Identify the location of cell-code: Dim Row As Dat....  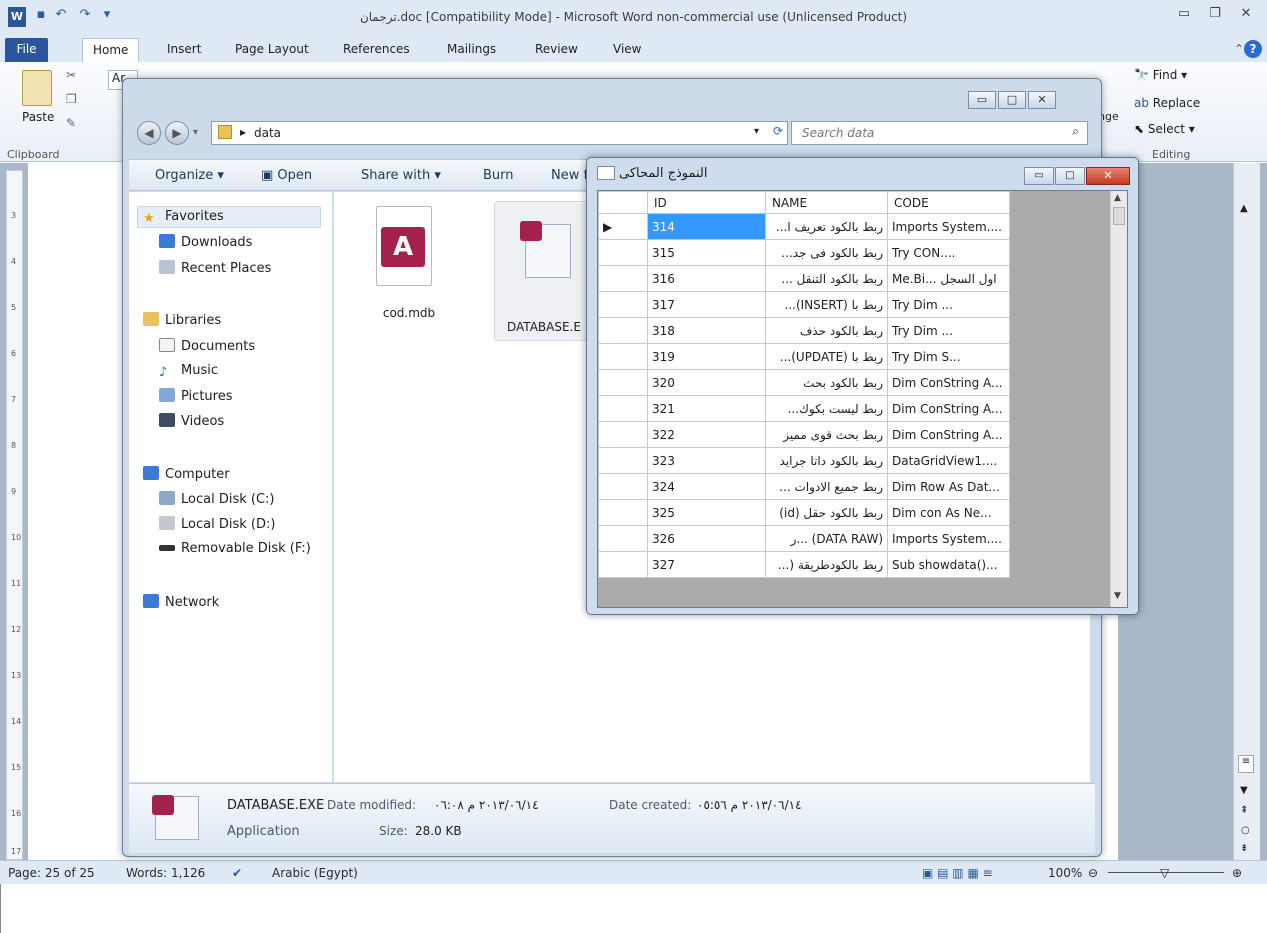
(948, 486).